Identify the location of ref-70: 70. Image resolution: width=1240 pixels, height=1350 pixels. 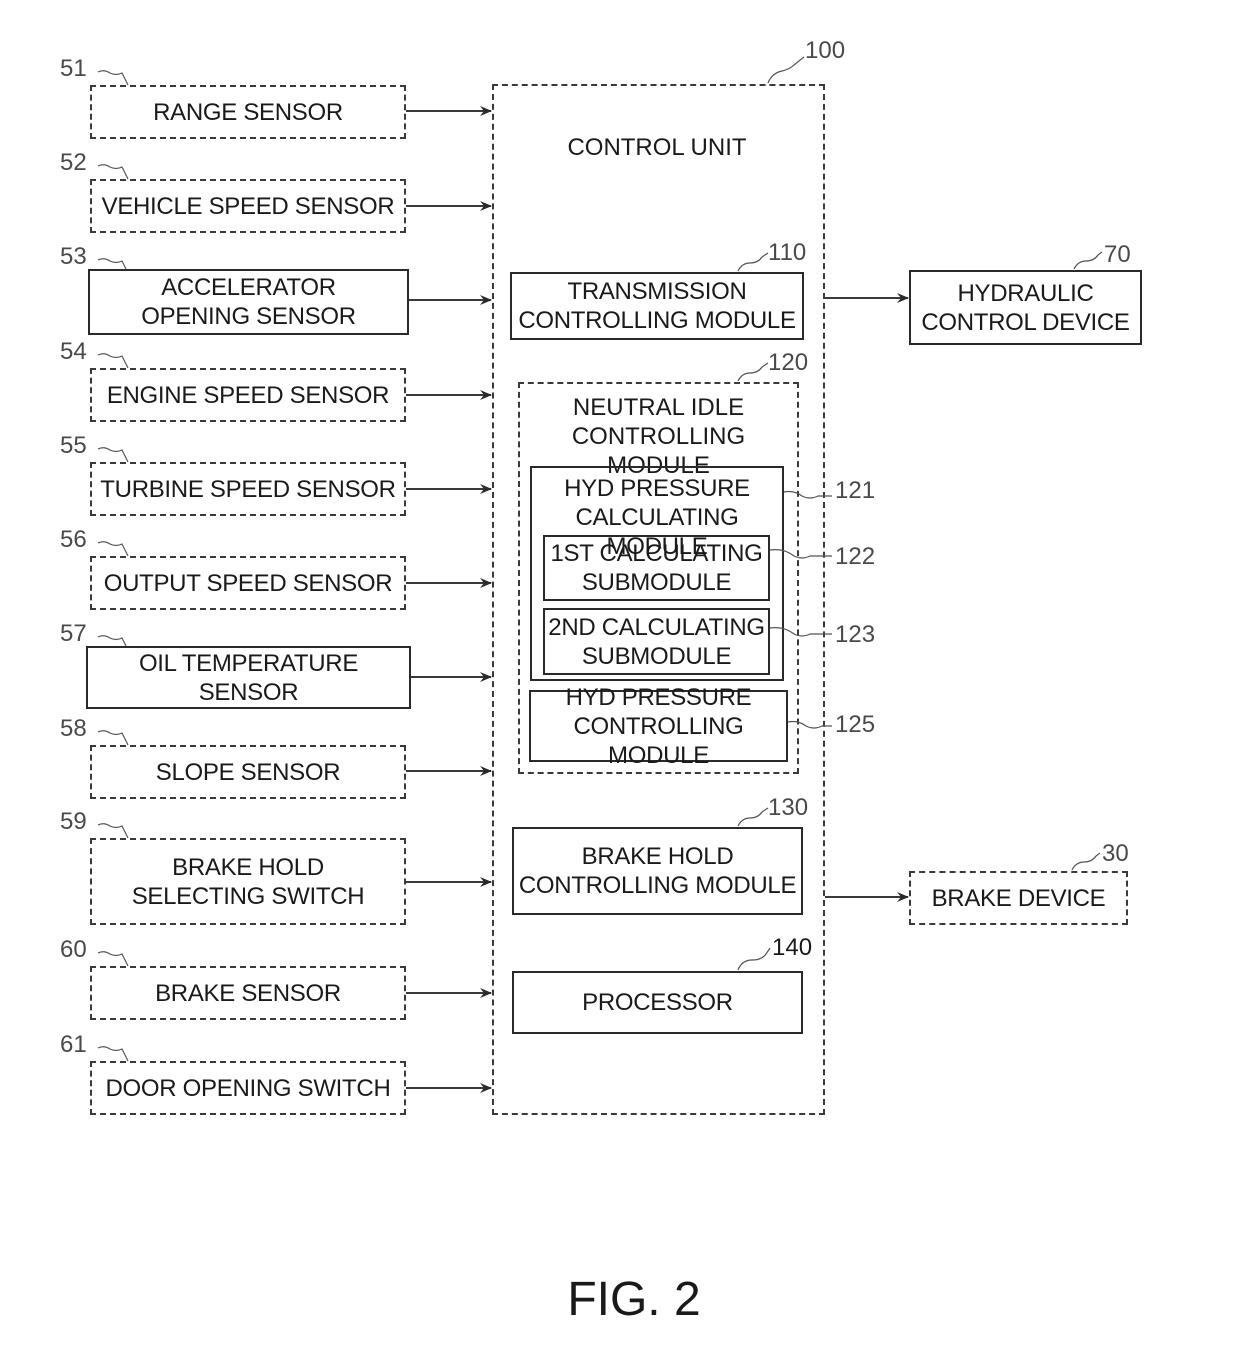
(1117, 254).